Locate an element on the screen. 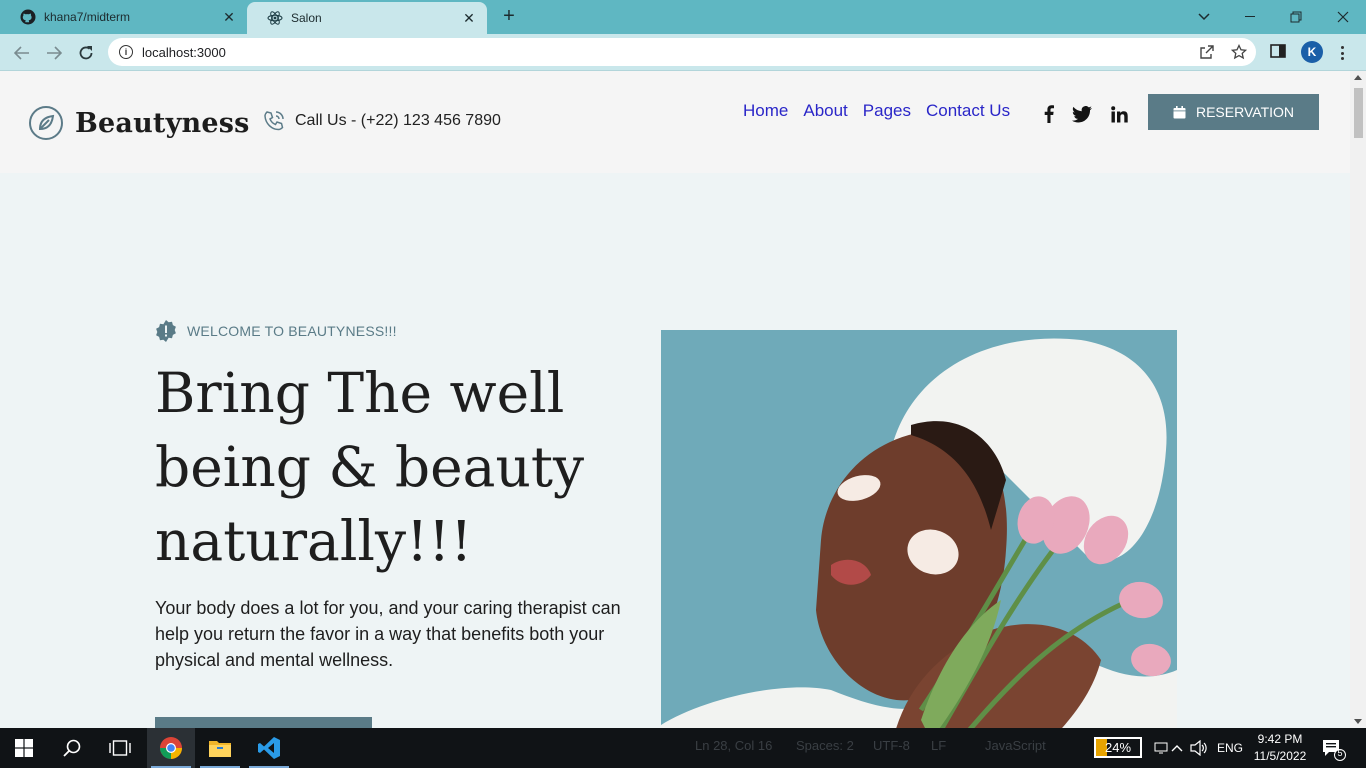 The image size is (1366, 768). leaf-logo-icon is located at coordinates (46, 123).